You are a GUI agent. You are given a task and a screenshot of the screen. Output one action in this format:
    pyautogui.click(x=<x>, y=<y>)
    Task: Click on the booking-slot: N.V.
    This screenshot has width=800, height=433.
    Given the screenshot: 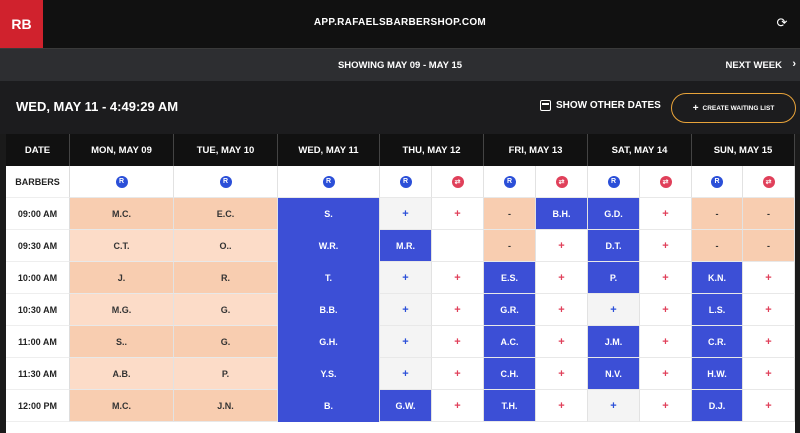 What is the action you would take?
    pyautogui.click(x=614, y=374)
    